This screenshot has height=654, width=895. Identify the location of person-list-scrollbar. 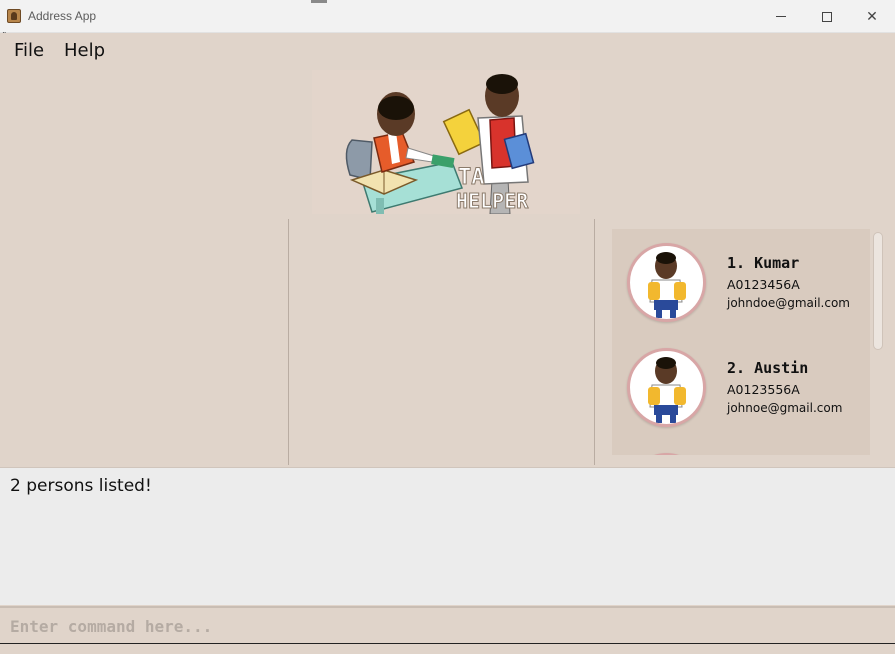
(878, 291).